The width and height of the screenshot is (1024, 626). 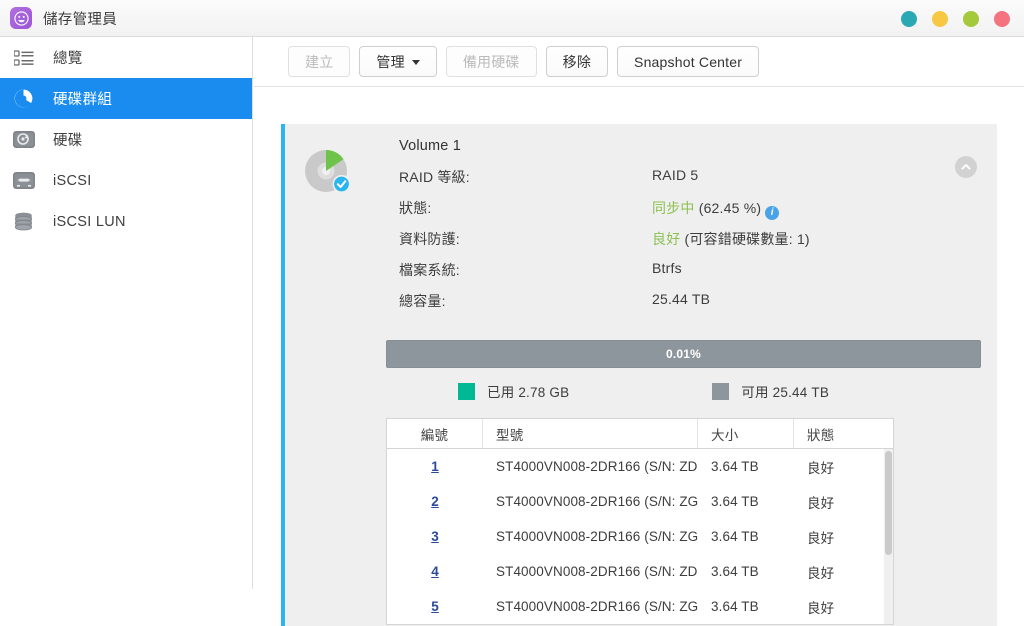 I want to click on status-suffix: (62.45 %), so click(x=730, y=208).